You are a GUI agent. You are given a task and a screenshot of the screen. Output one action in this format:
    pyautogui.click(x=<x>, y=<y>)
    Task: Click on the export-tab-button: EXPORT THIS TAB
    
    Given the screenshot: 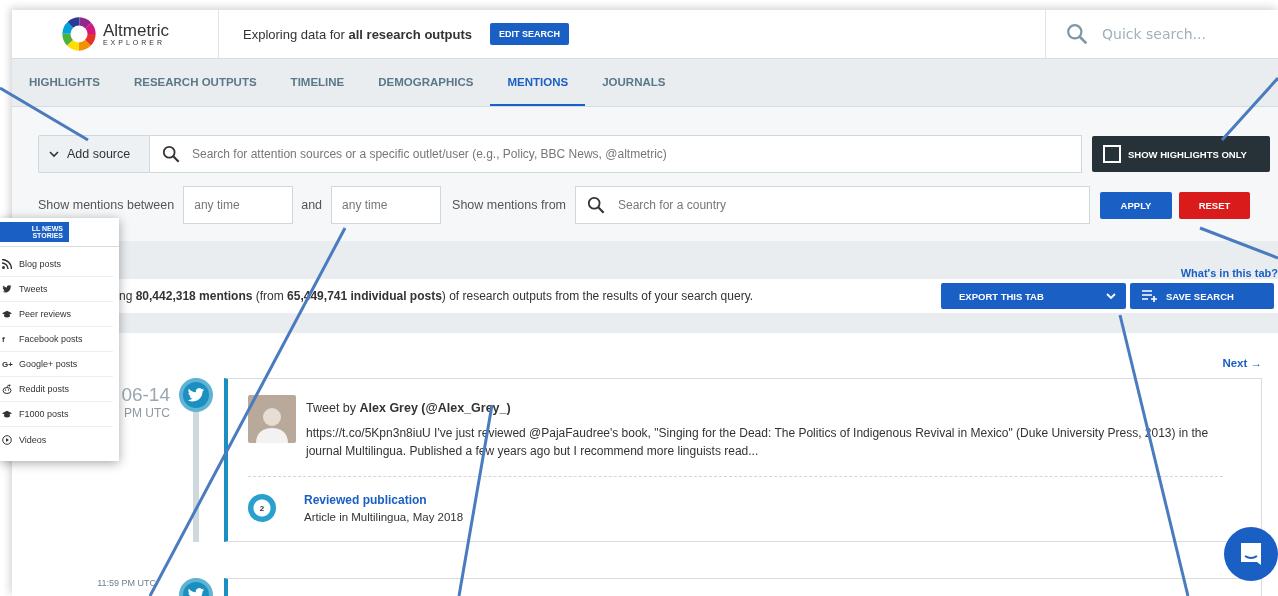 What is the action you would take?
    pyautogui.click(x=1033, y=296)
    